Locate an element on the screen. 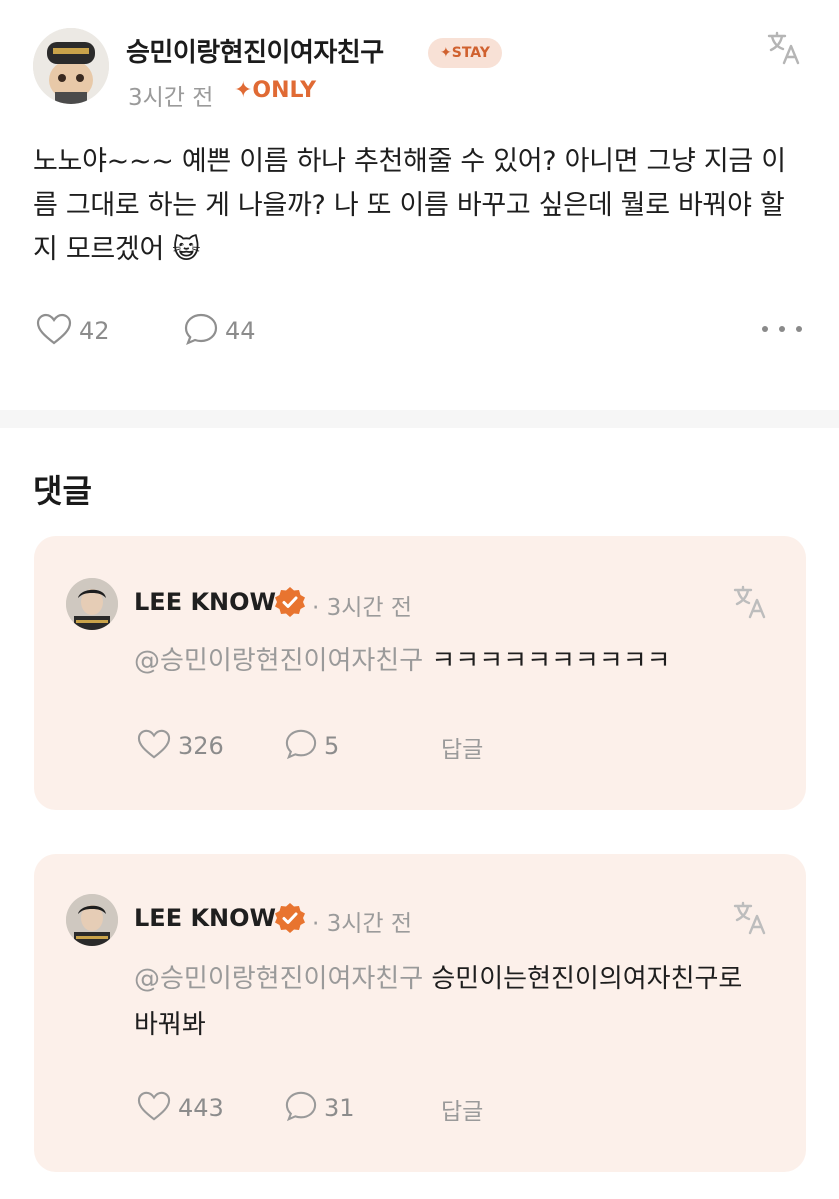 This screenshot has height=1199, width=839. like-action: 326 is located at coordinates (180, 746).